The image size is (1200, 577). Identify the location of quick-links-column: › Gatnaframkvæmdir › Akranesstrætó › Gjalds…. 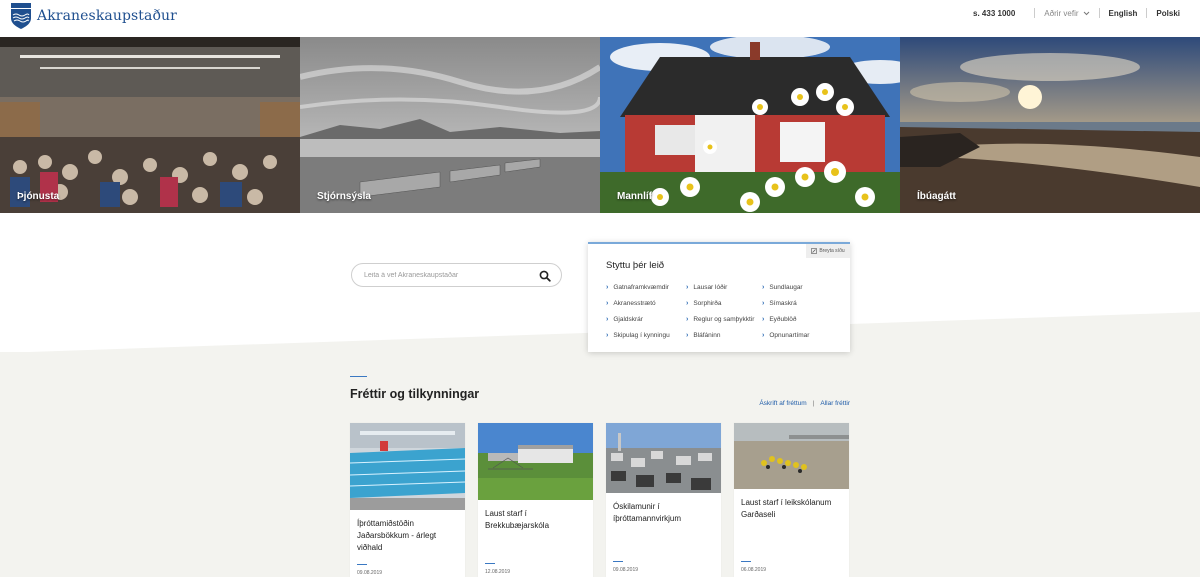
(646, 311).